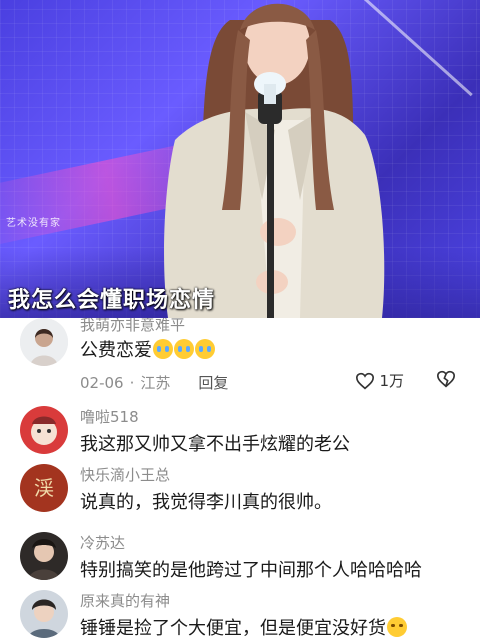 The width and height of the screenshot is (480, 640). What do you see at coordinates (391, 381) in the screenshot?
I see `like-count: 1万` at bounding box center [391, 381].